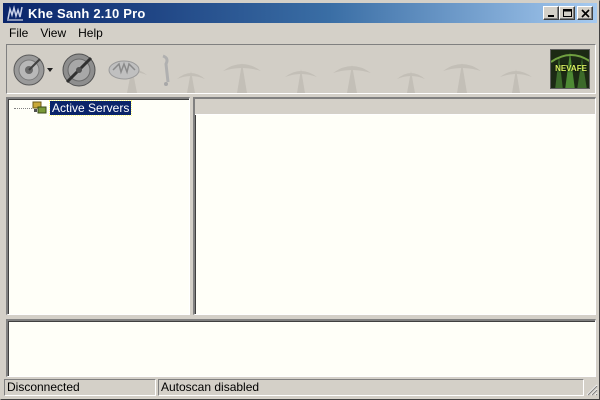 This screenshot has width=600, height=400. What do you see at coordinates (551, 16) in the screenshot?
I see `minimize-icon` at bounding box center [551, 16].